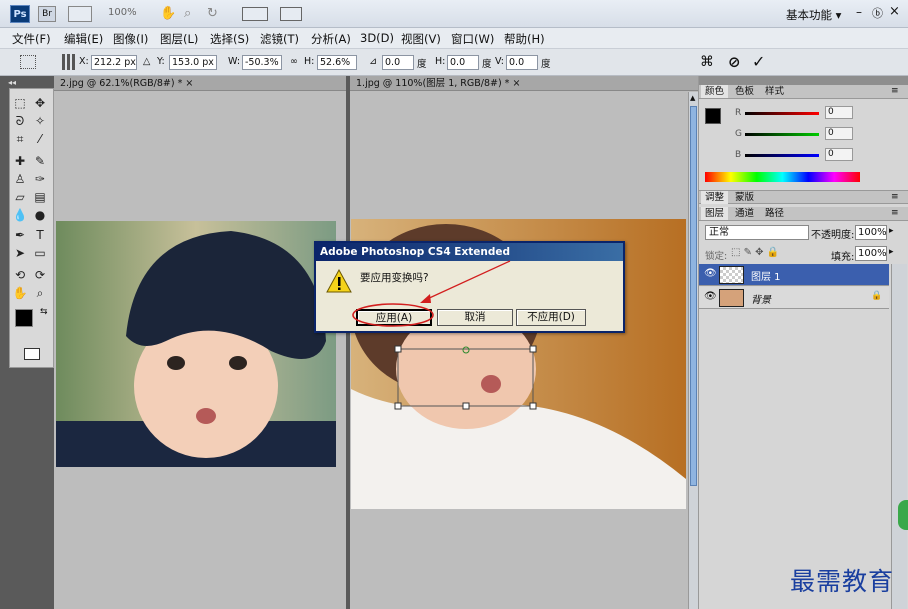  What do you see at coordinates (421, 39) in the screenshot?
I see `menu-view: 视图(V)` at bounding box center [421, 39].